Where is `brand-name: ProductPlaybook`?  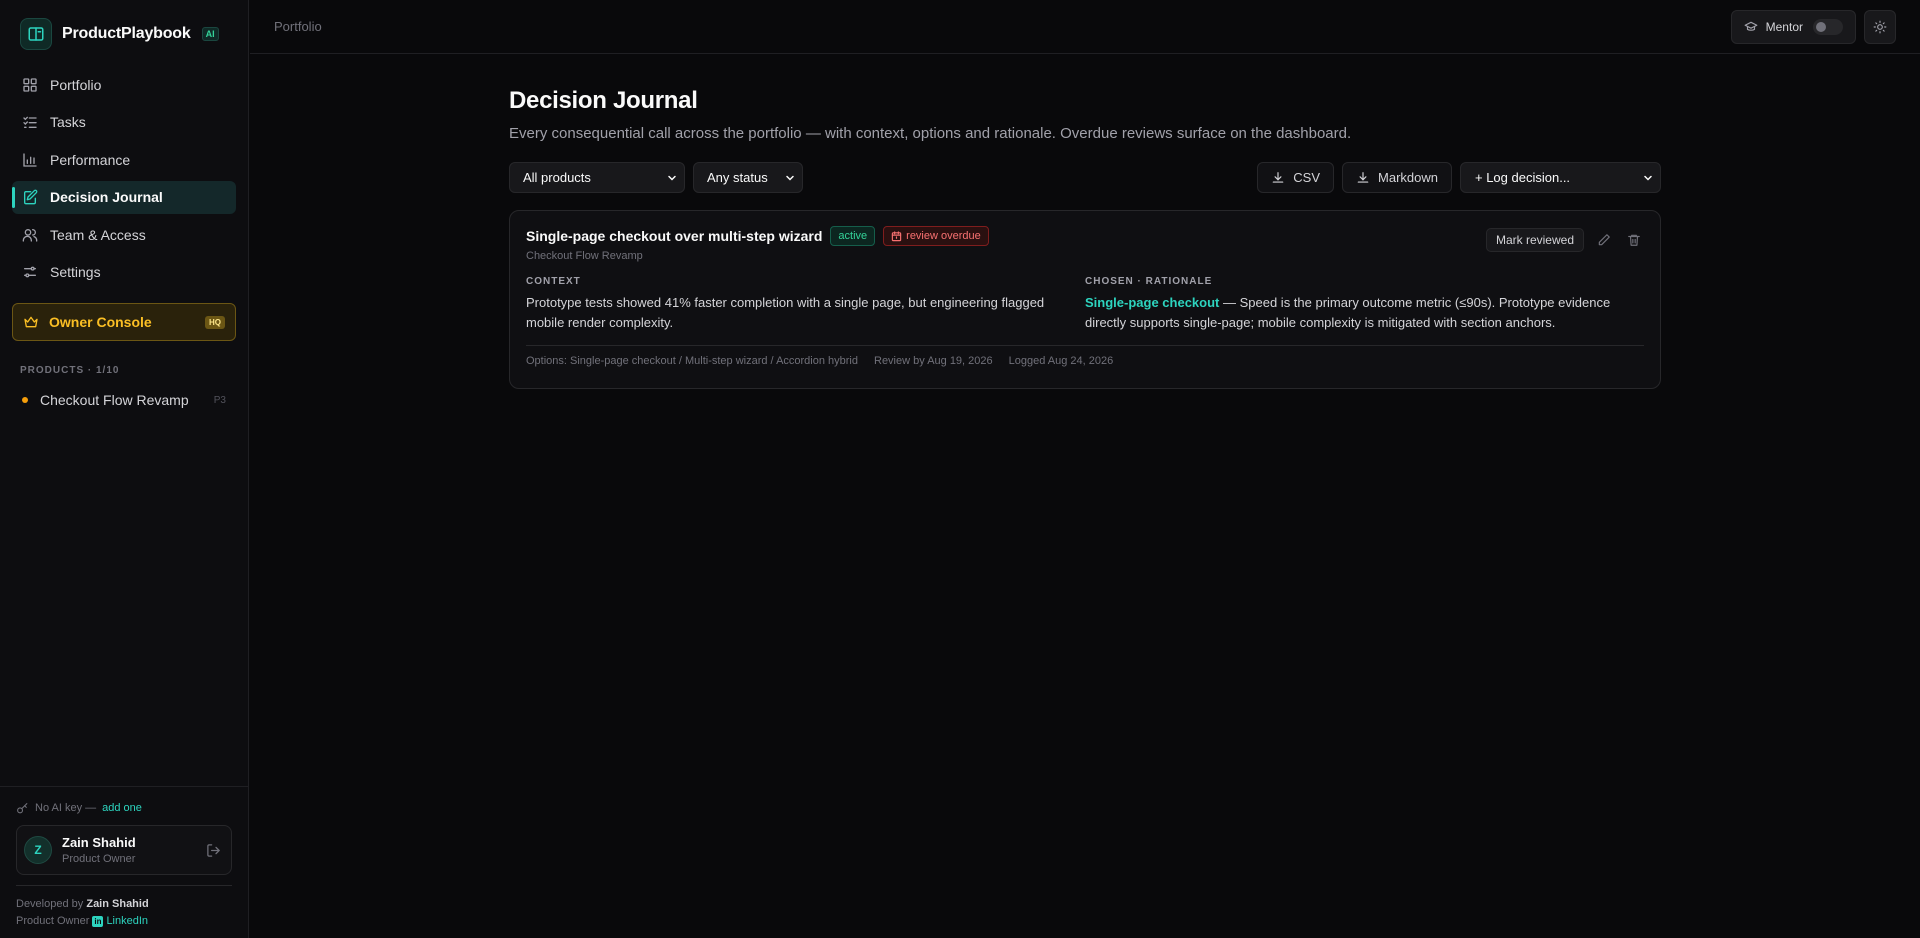
brand-name: ProductPlaybook is located at coordinates (126, 33).